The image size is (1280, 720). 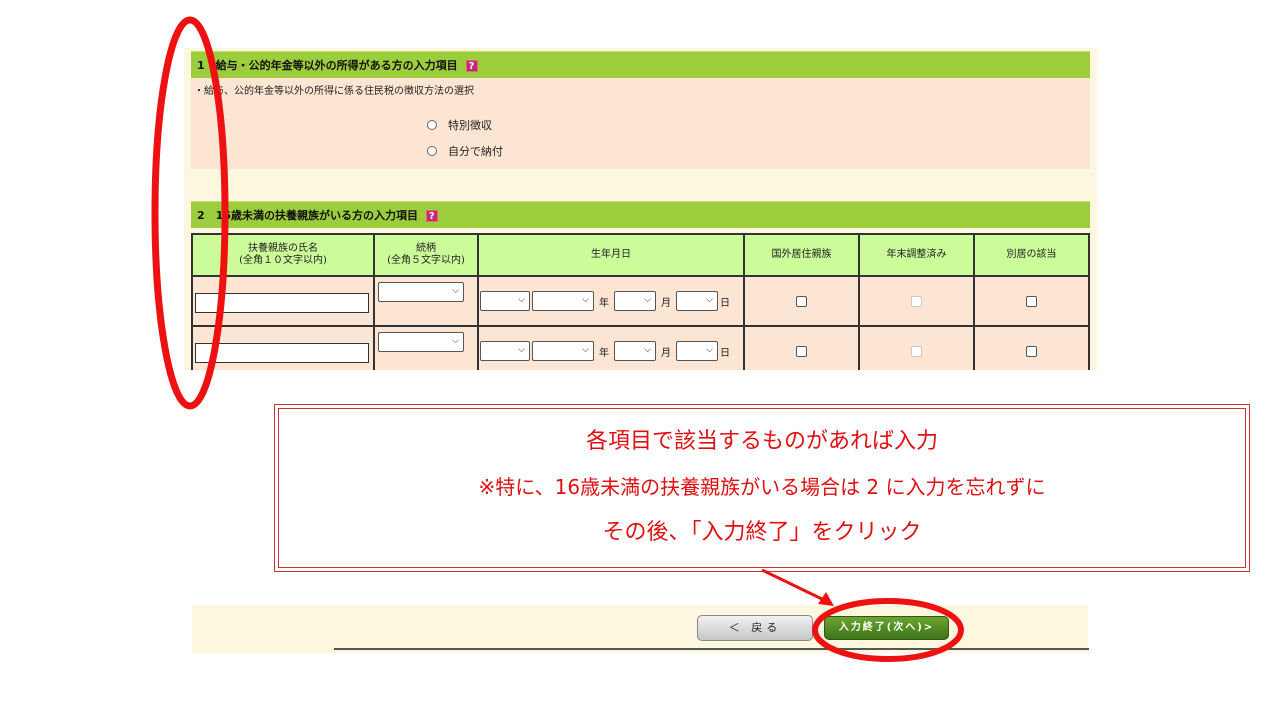 I want to click on callout-line-1: 各項目で該当するものがあれば入力, so click(x=761, y=441).